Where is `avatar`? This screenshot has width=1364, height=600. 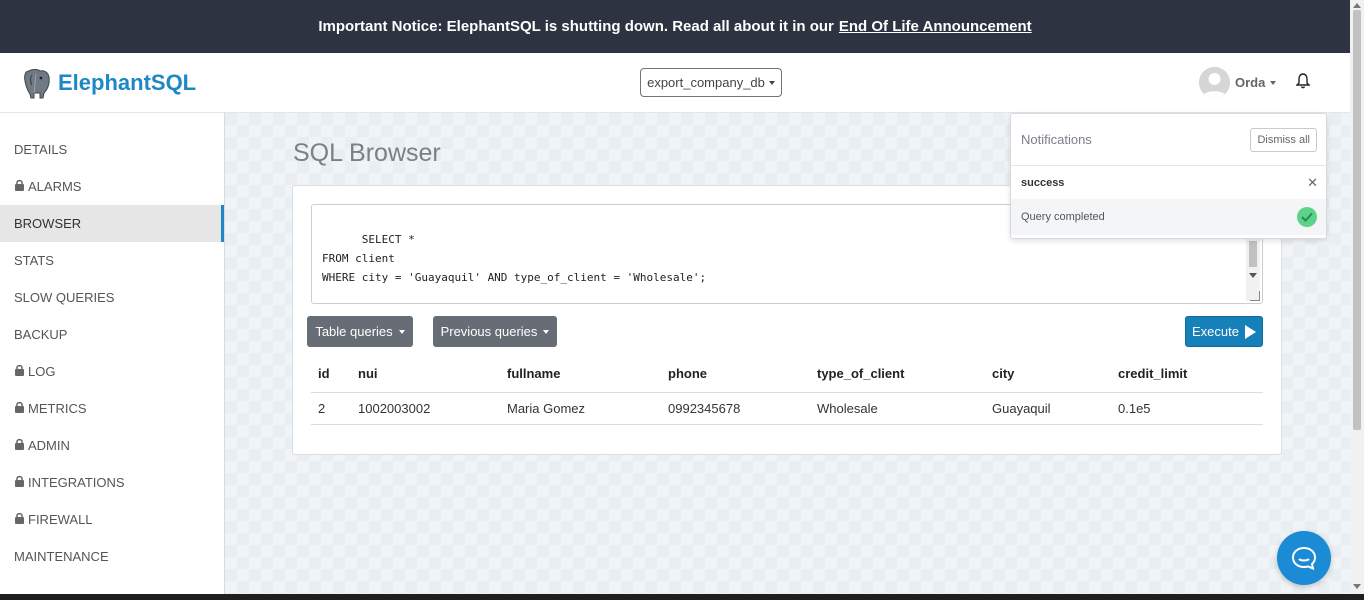 avatar is located at coordinates (1214, 82).